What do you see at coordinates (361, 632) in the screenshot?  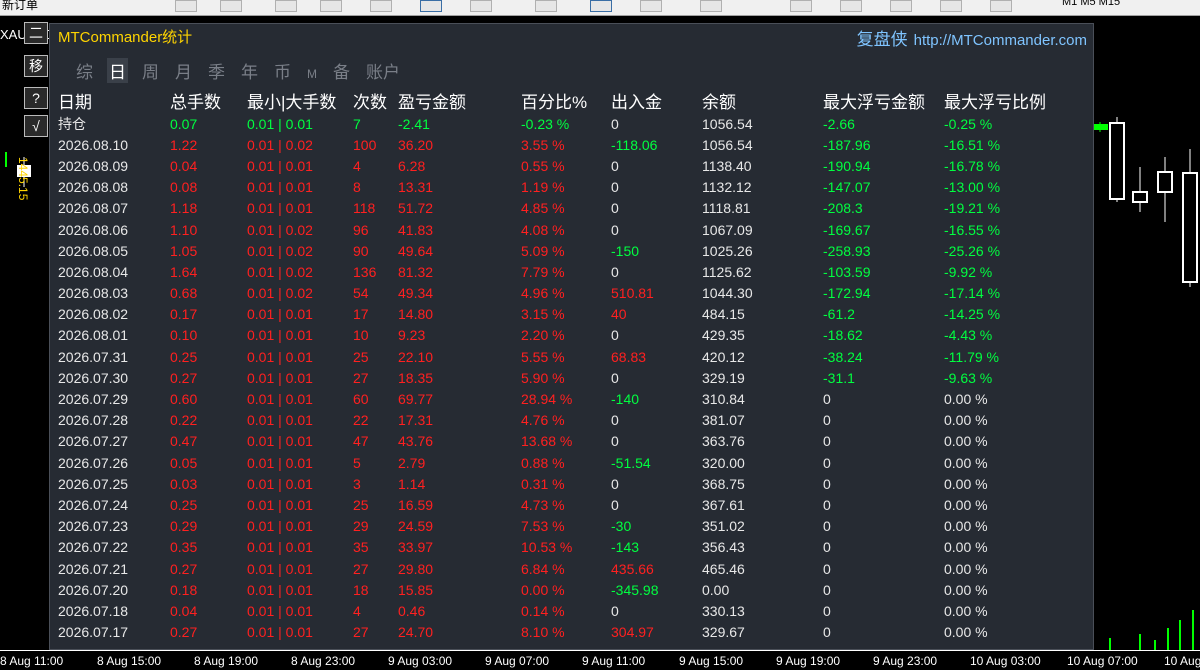 I see `table-cell: 27` at bounding box center [361, 632].